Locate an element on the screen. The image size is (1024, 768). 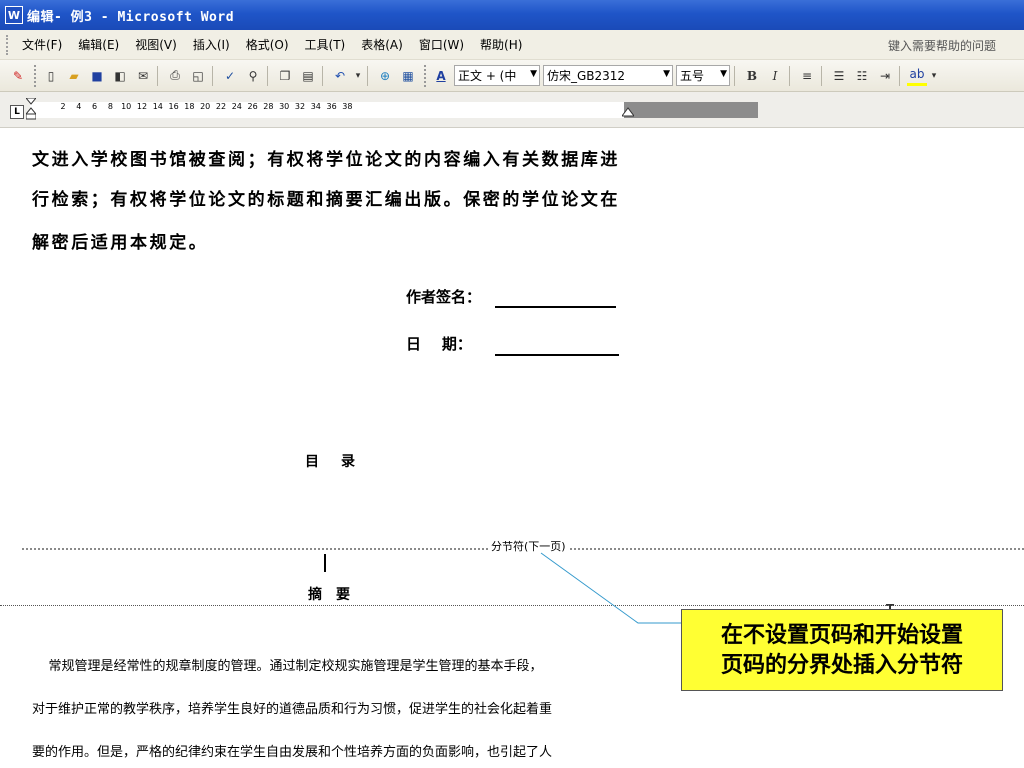
body-text-line: 要的作用。但是，严格的纪律约束在学生自由发展和个性培养方面的负面影响，也引起了人 is located at coordinates (292, 752).